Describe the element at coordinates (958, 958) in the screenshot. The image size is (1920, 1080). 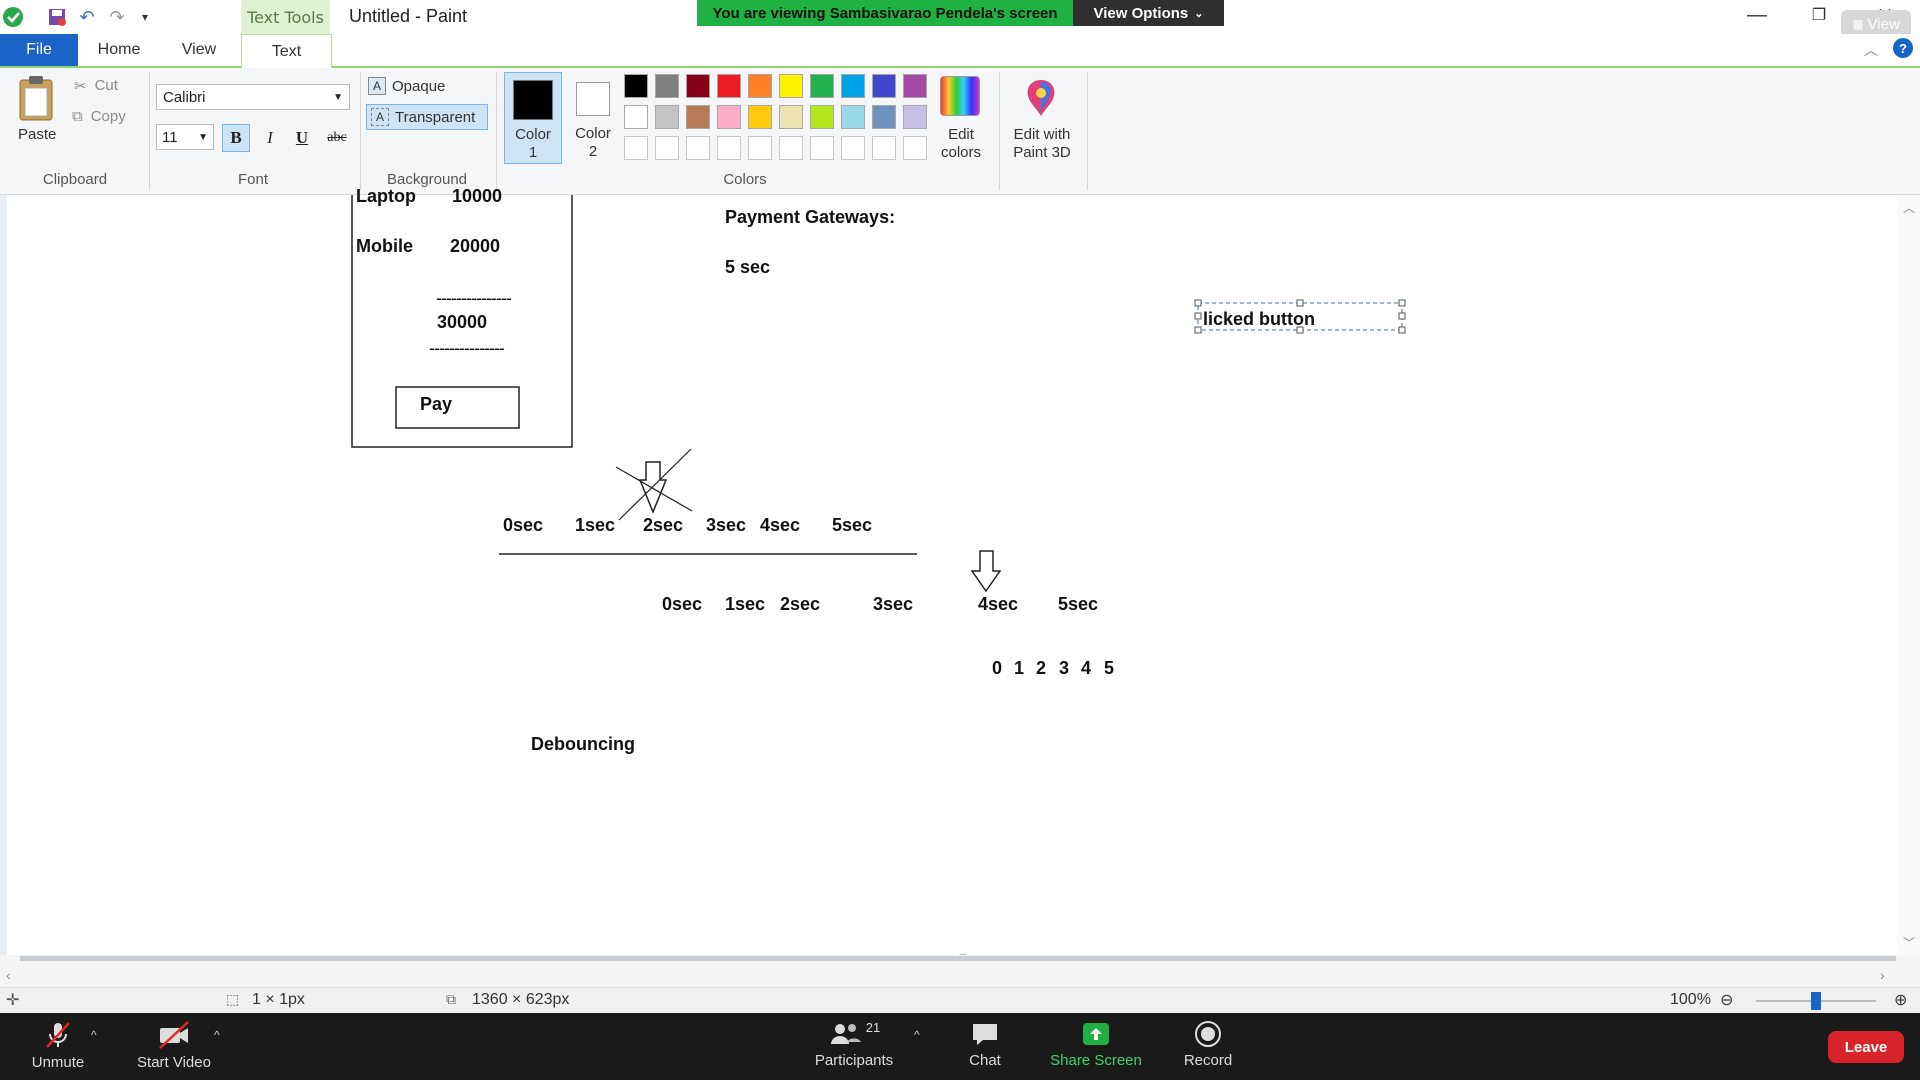
I see `scroll-thumb` at that location.